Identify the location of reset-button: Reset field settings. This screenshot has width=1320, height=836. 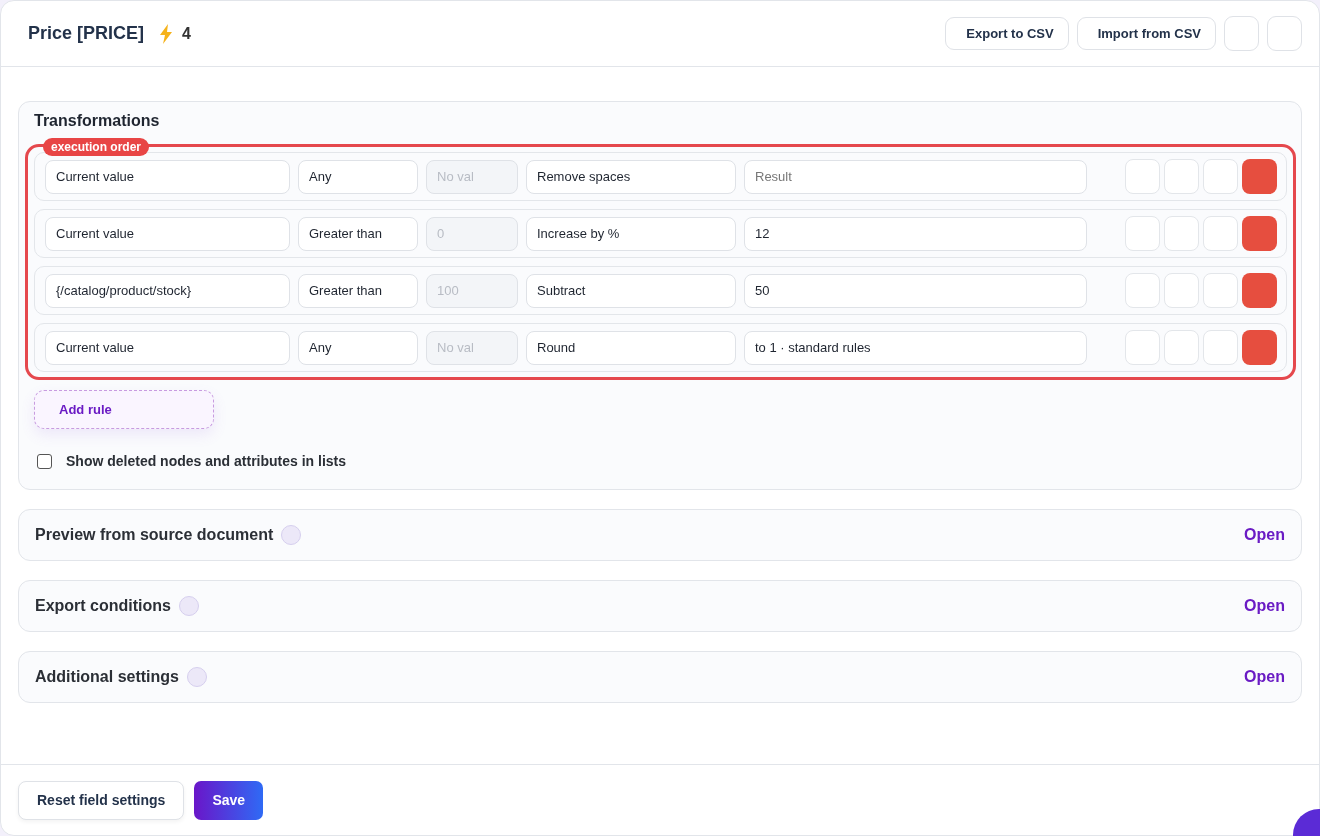
(101, 800).